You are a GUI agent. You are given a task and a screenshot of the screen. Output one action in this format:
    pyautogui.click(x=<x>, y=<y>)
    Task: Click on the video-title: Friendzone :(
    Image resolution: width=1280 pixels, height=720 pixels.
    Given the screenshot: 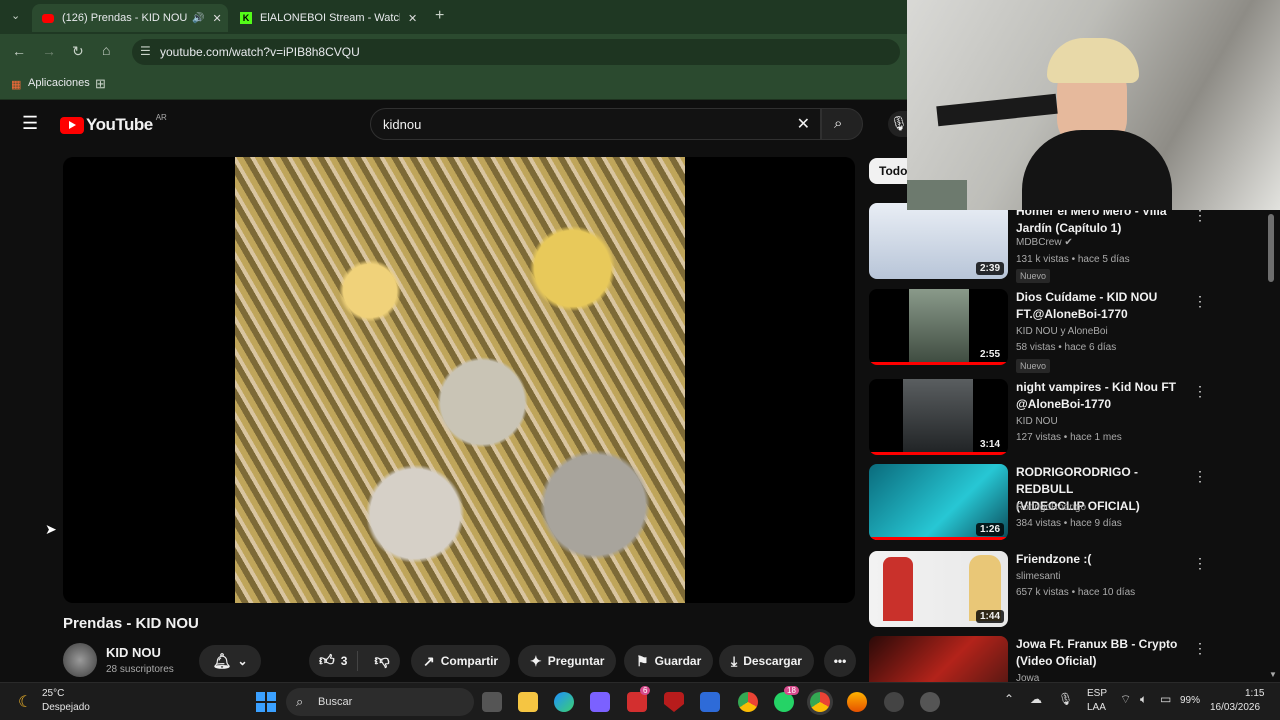 What is the action you would take?
    pyautogui.click(x=1103, y=559)
    